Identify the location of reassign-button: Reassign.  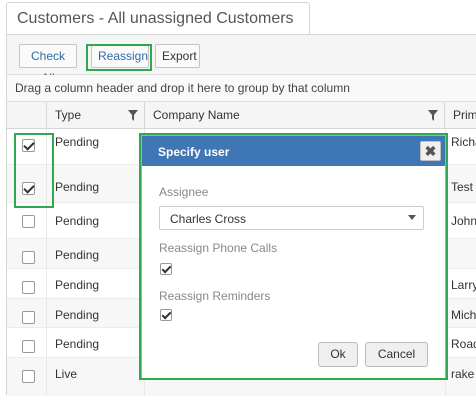
(120, 56).